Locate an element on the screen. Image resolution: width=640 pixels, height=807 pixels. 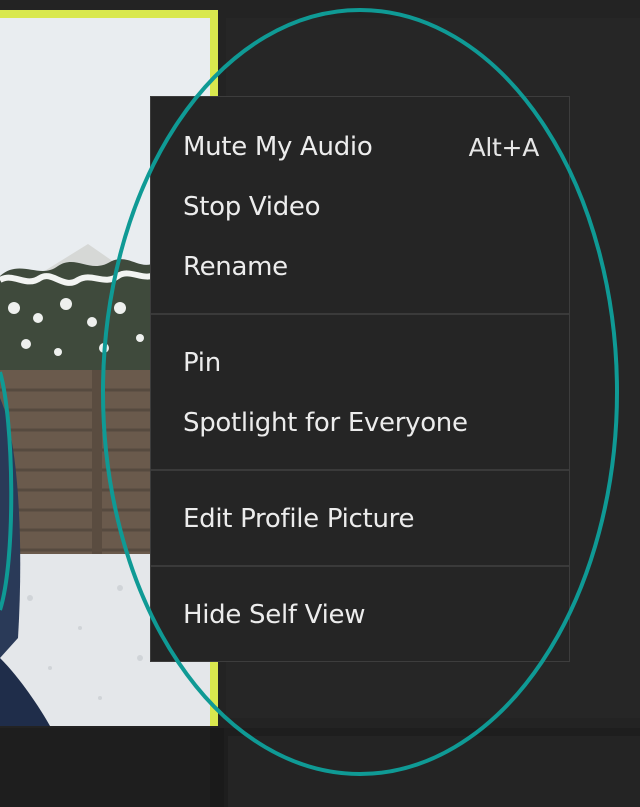
panel-divider is located at coordinates (217, 767).